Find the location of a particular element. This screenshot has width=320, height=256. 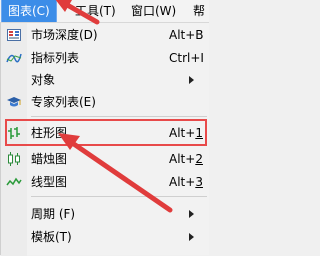

menu-item-shortcut: Alt+1 is located at coordinates (186, 133).